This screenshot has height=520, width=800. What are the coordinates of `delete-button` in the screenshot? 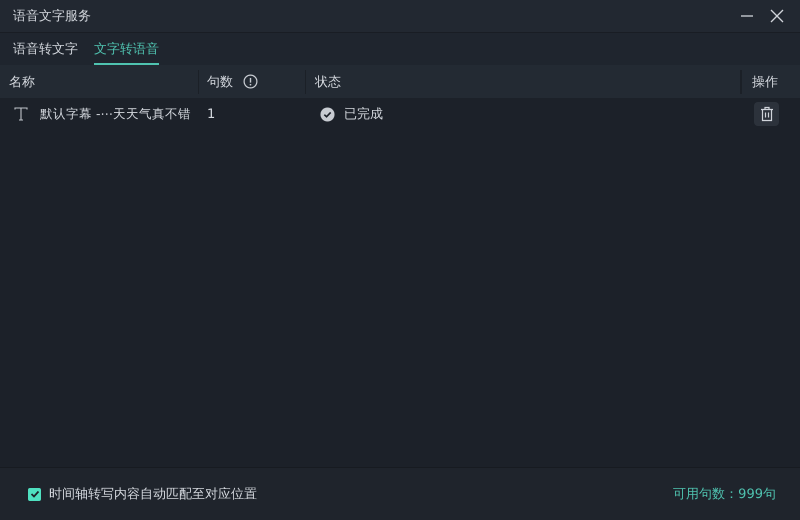 It's located at (766, 114).